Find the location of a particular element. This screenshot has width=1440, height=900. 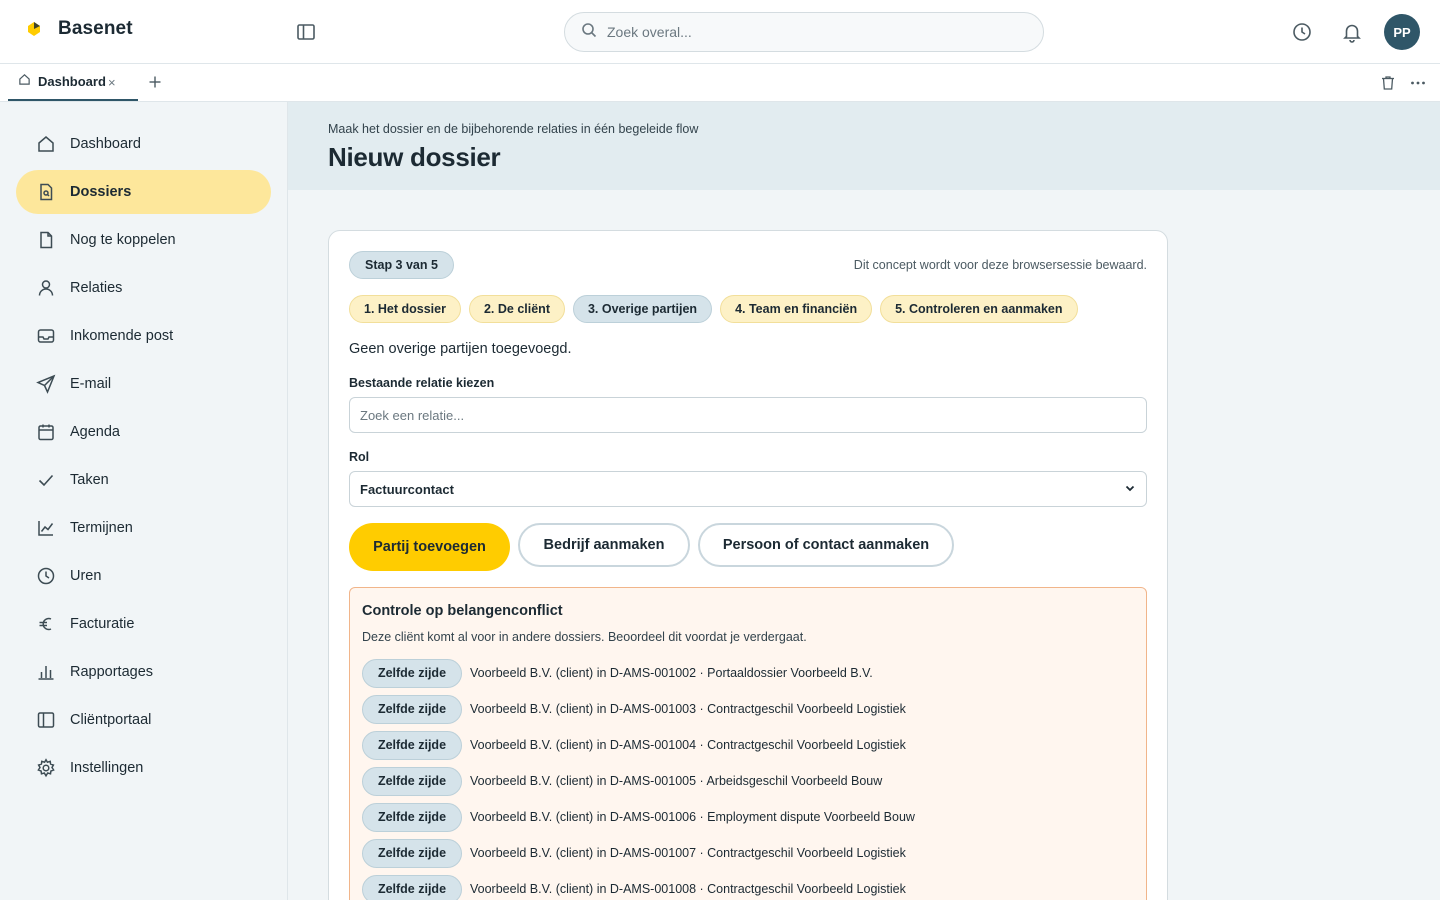

sidebar-item-label: E-mail is located at coordinates (91, 384).